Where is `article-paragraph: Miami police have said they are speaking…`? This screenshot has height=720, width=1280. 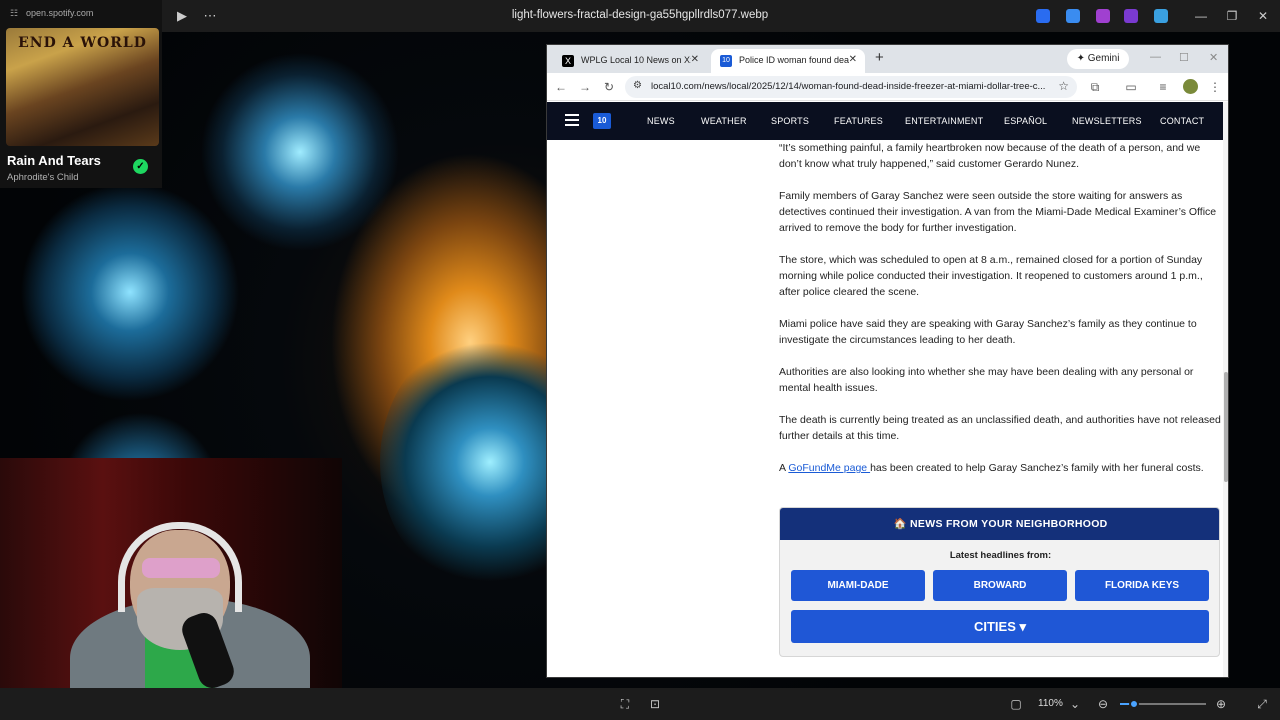 article-paragraph: Miami police have said they are speaking… is located at coordinates (988, 332).